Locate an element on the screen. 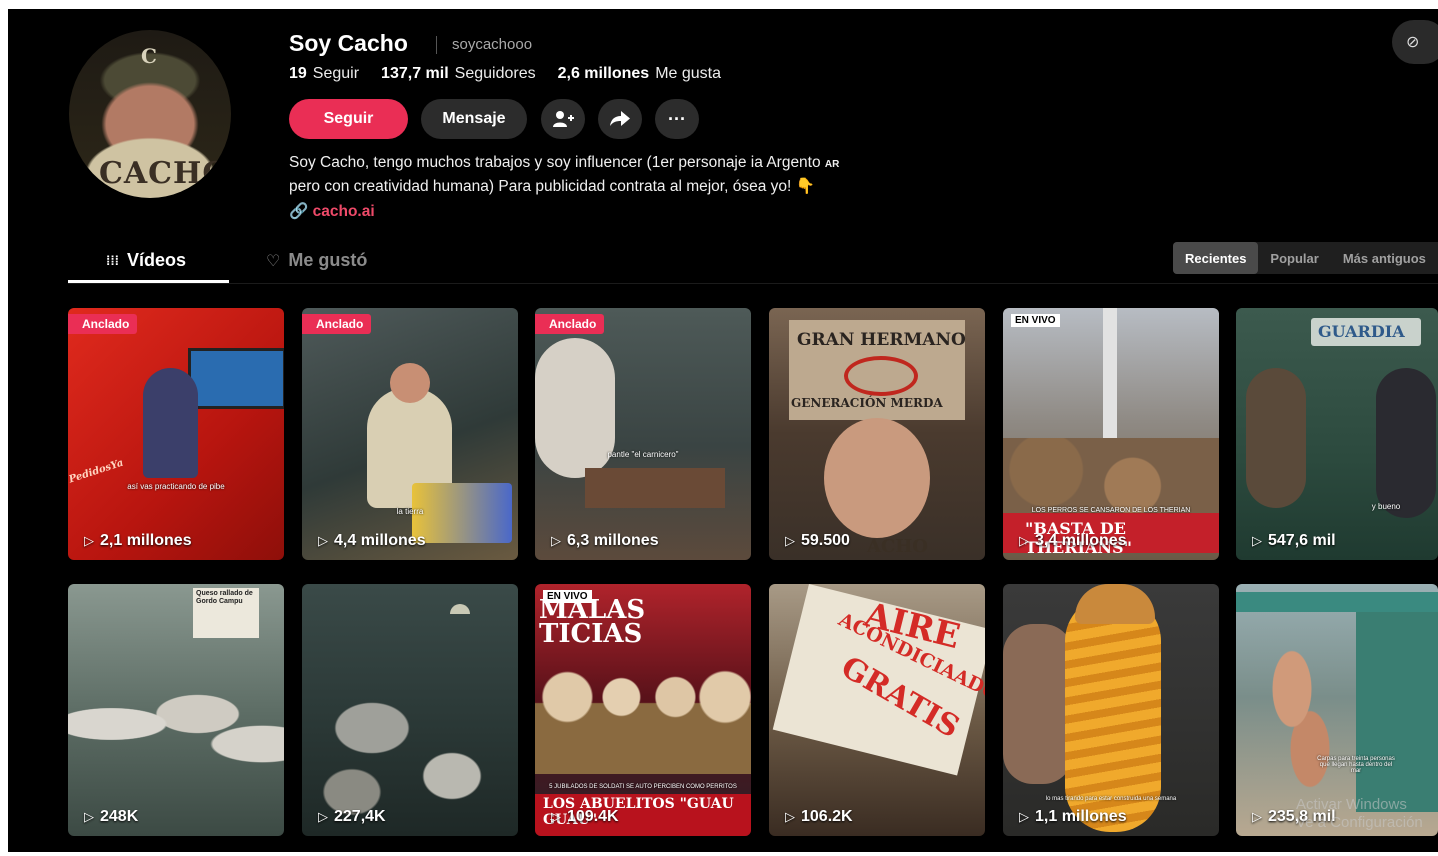 This screenshot has height=856, width=1438. eye-icon is located at coordinates (881, 376).